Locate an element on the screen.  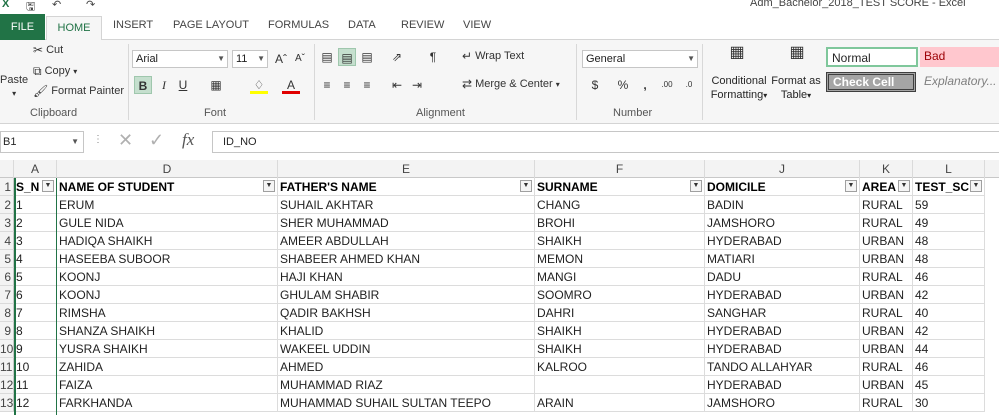
font-color-icon: A is located at coordinates (291, 85).